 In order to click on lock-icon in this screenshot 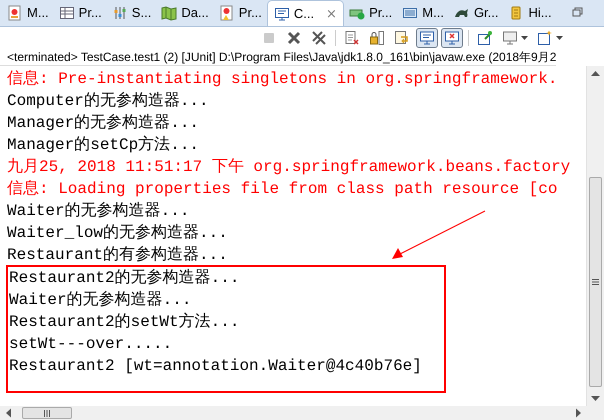, I will do `click(377, 38)`.